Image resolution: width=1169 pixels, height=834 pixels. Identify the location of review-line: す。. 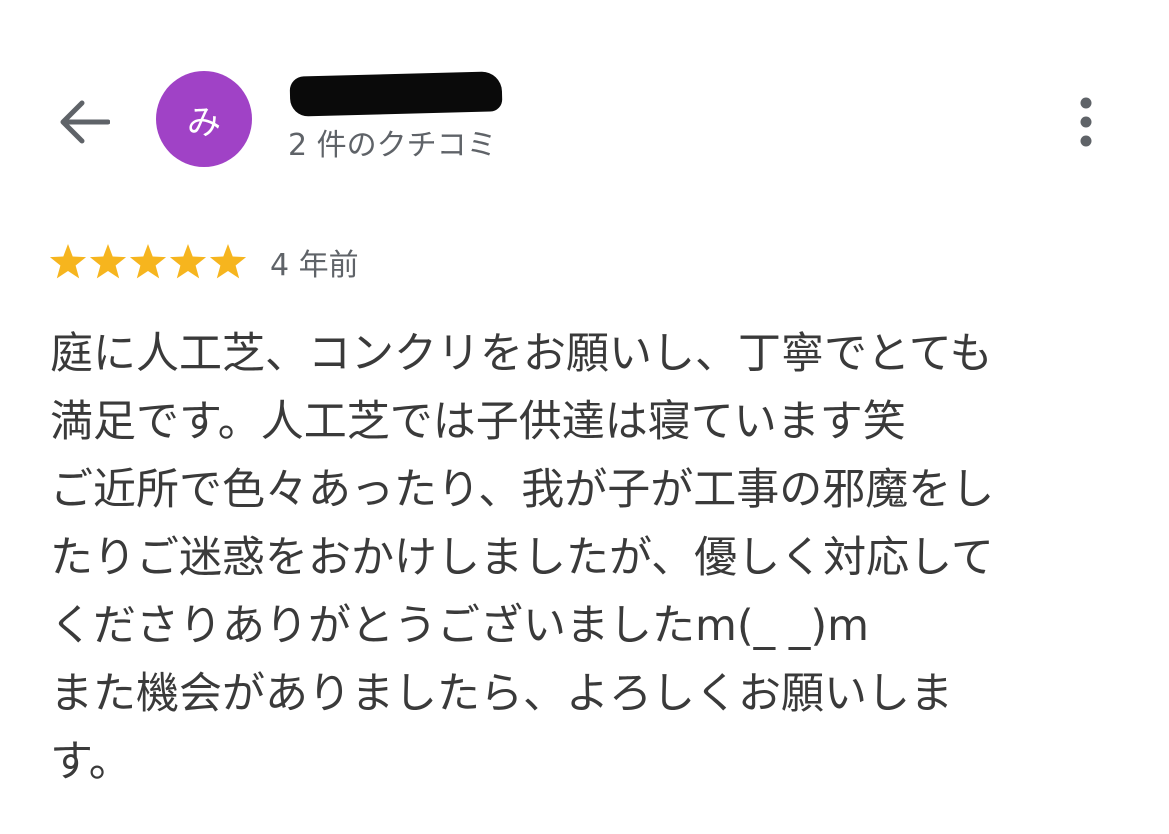
(91, 762).